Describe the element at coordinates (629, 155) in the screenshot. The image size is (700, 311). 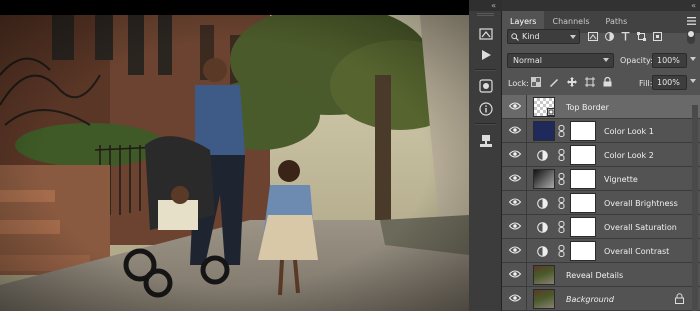
I see `layer-name: Color Look 2` at that location.